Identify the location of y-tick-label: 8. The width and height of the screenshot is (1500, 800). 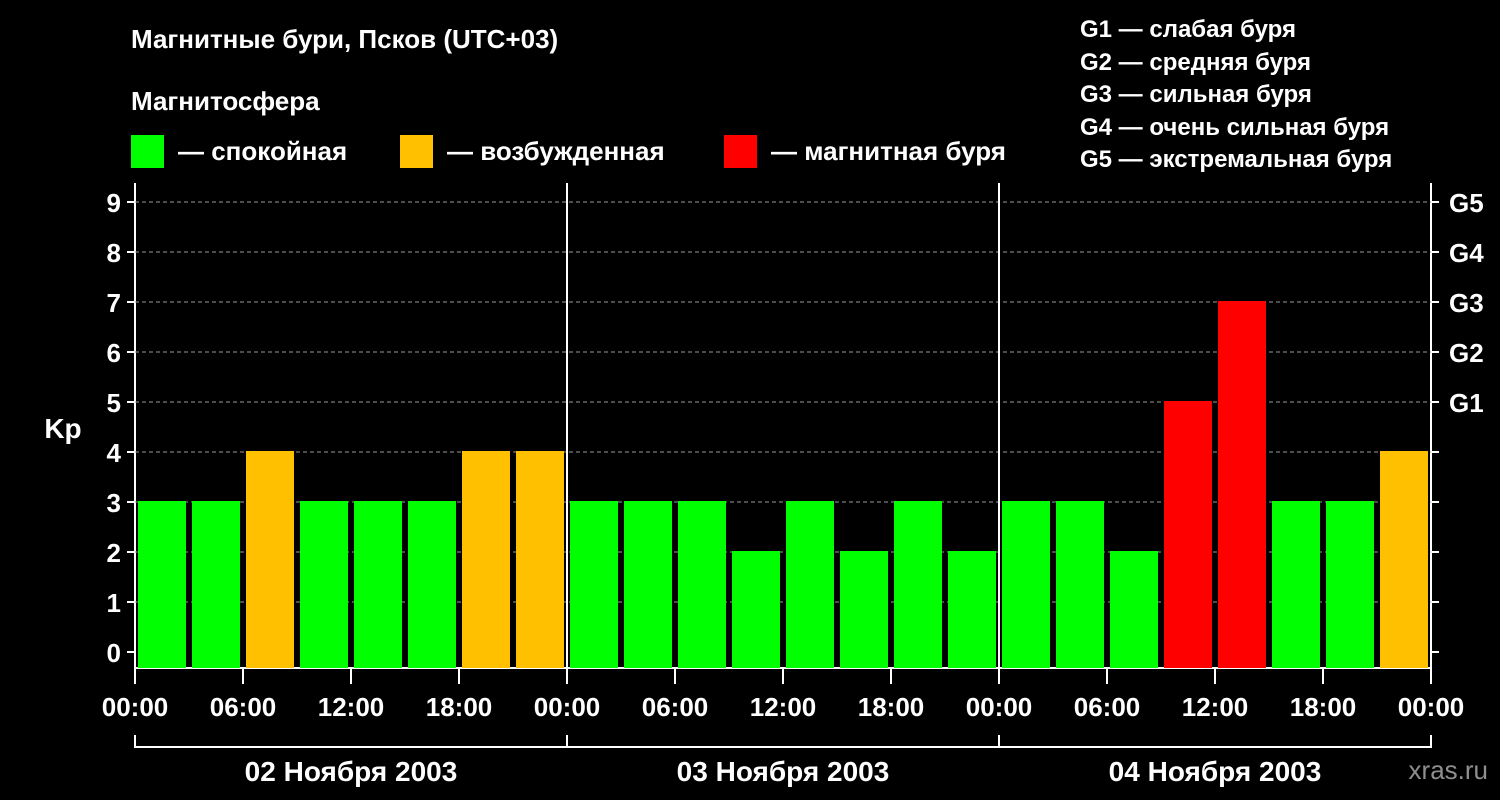
(114, 253).